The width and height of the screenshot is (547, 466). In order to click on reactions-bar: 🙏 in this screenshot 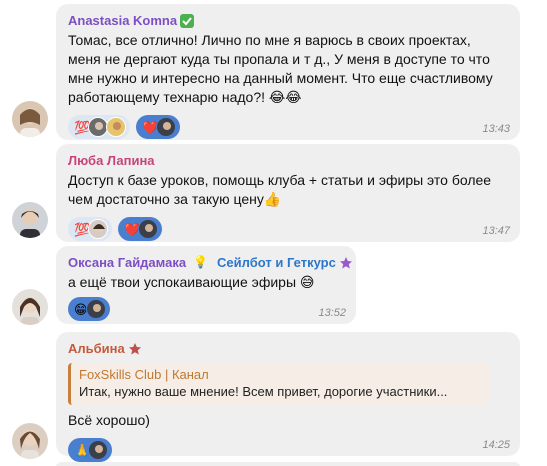, I will do `click(288, 451)`.